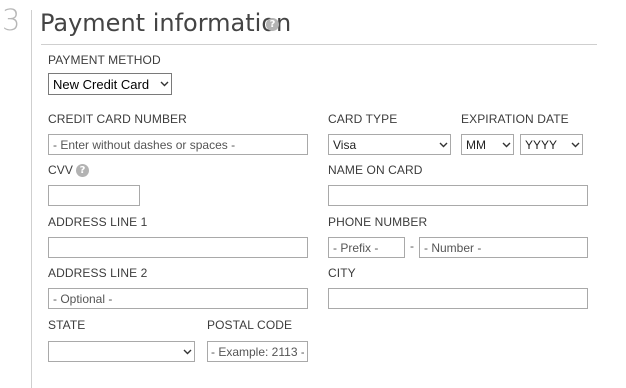 The image size is (626, 388). I want to click on card-type-value: Visa, so click(345, 144).